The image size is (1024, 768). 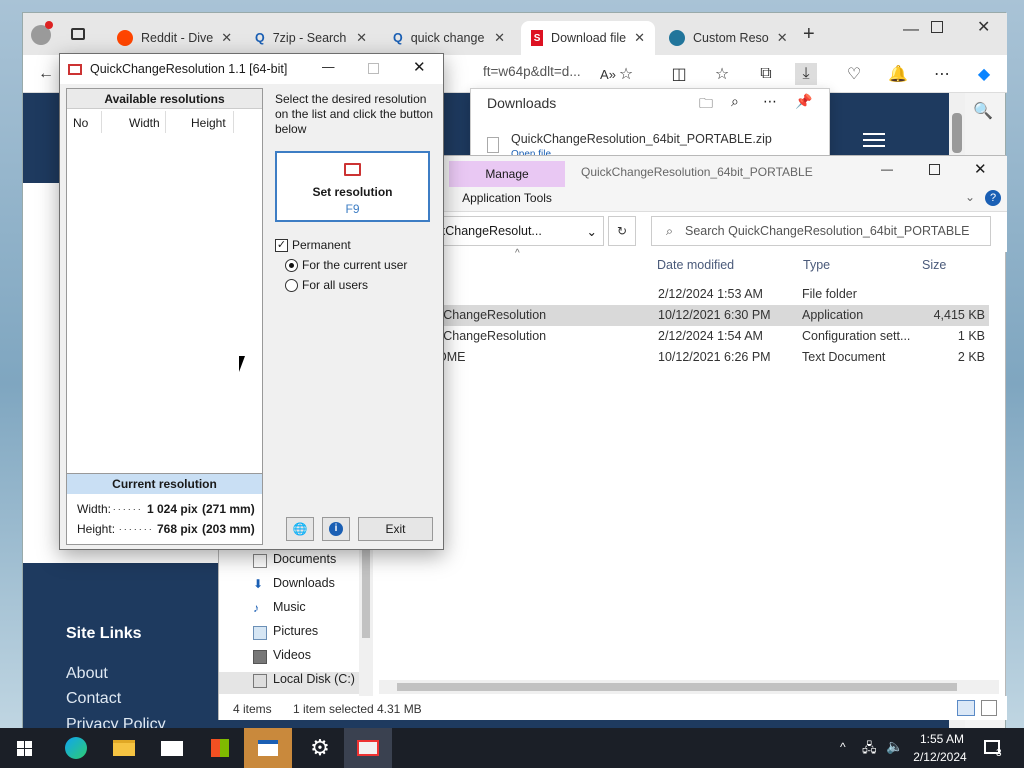 I want to click on nav-music: Music, so click(x=289, y=607).